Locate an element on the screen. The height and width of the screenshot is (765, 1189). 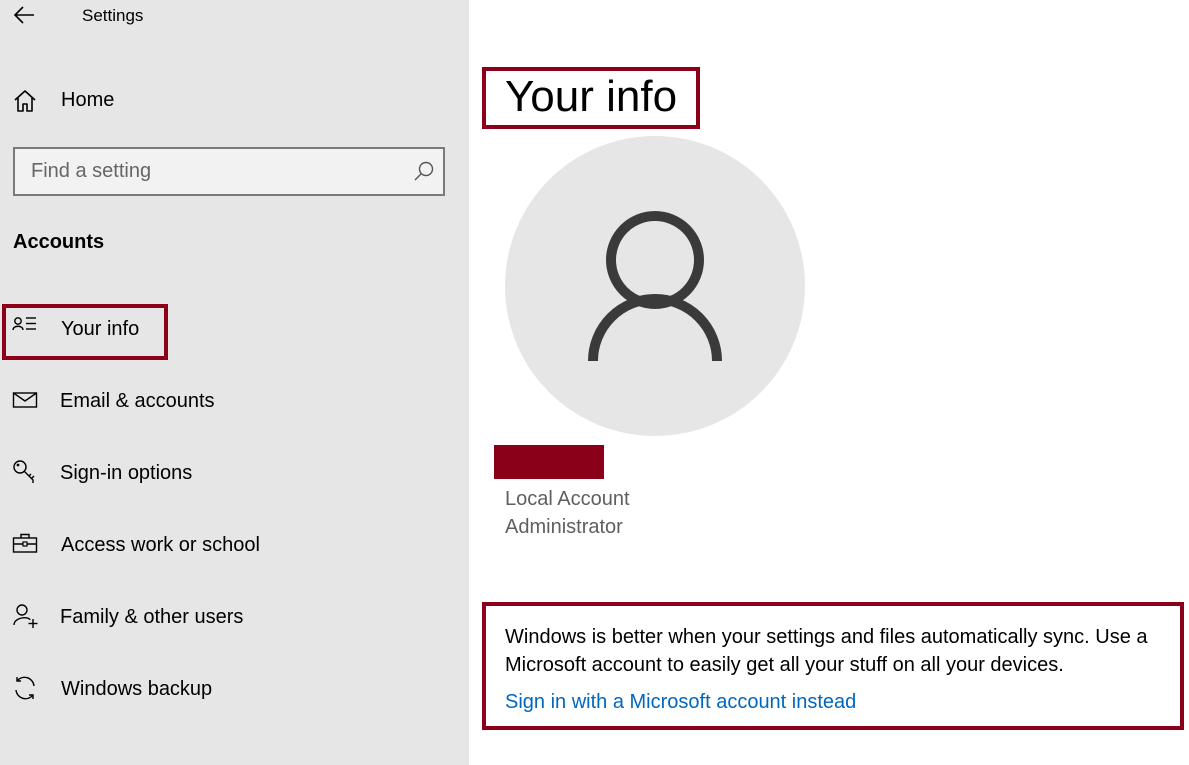
account-role: Administrator is located at coordinates (564, 527).